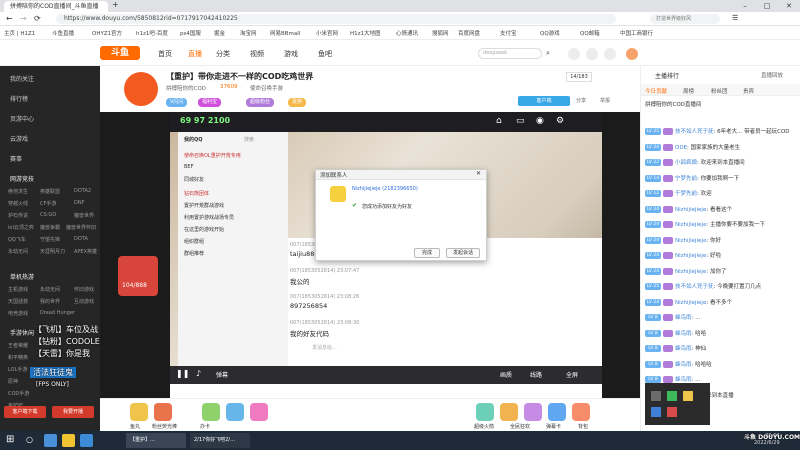 This screenshot has width=800, height=450. What do you see at coordinates (81, 239) in the screenshot?
I see `sidebar-tag: DOTA` at bounding box center [81, 239].